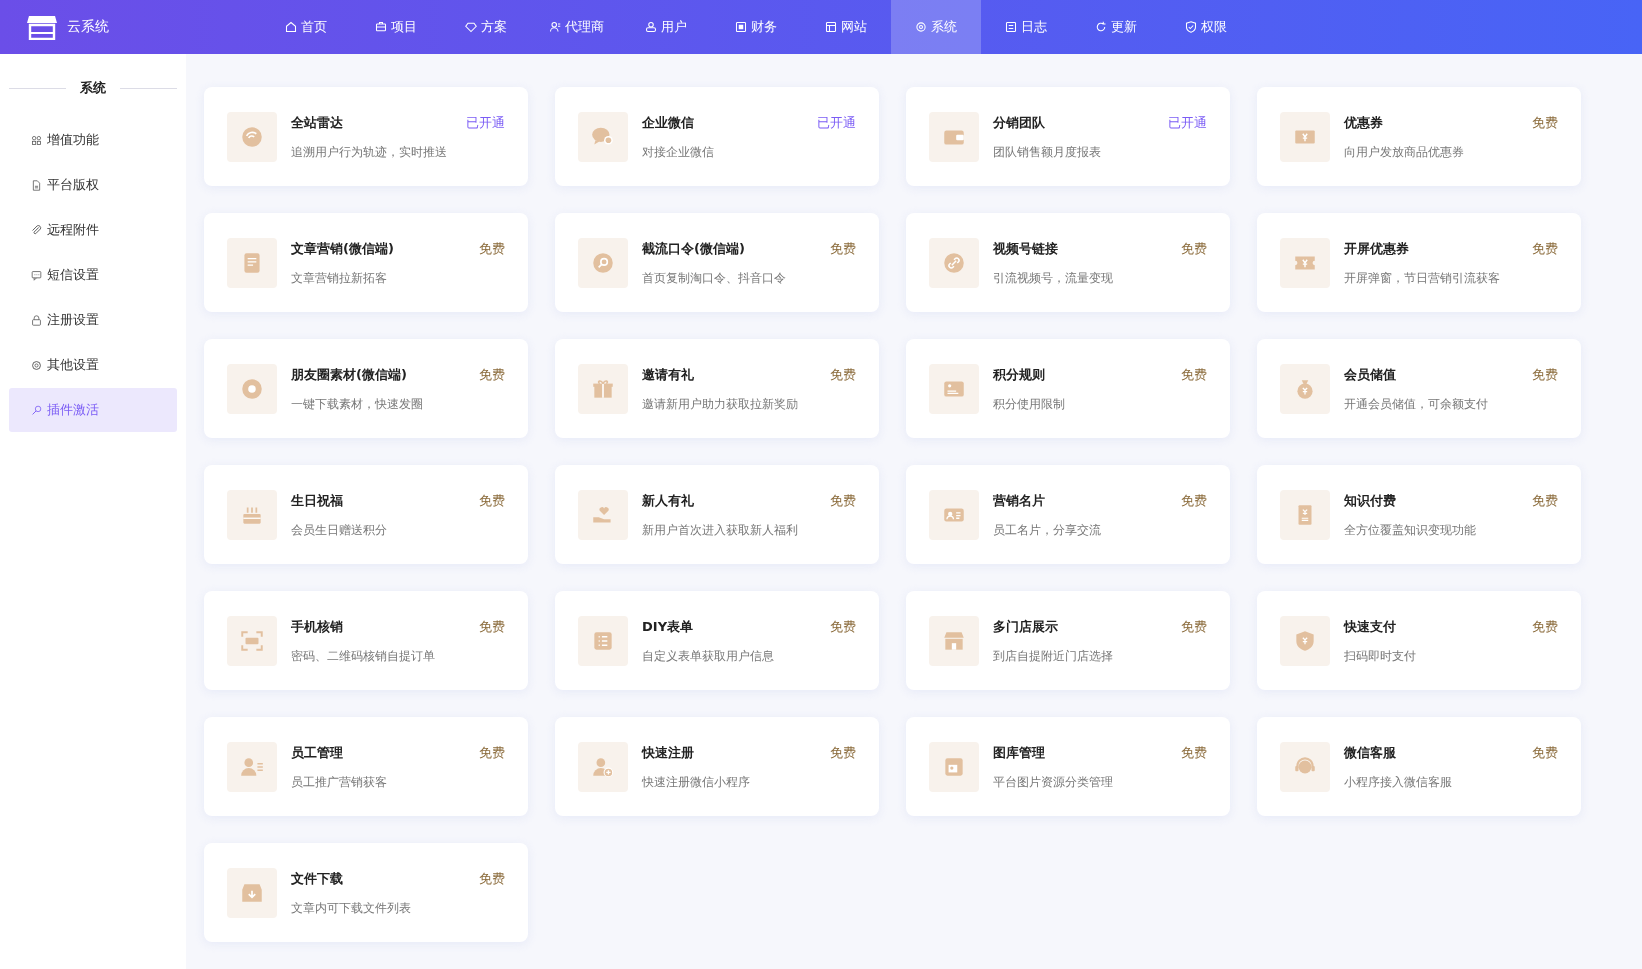 The height and width of the screenshot is (969, 1642). I want to click on sidebar-item: 增值功能, so click(93, 140).